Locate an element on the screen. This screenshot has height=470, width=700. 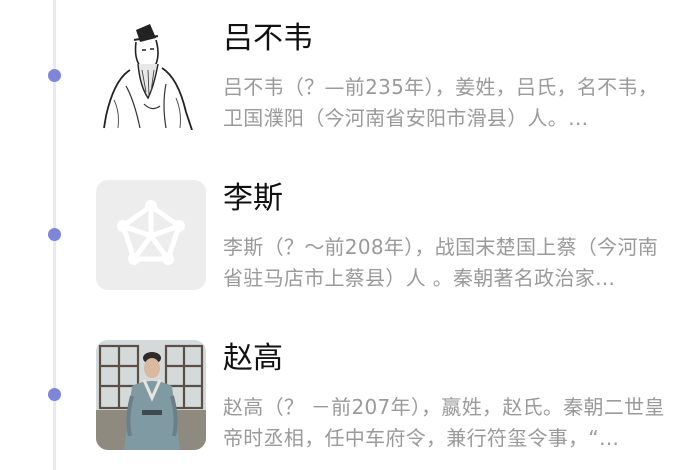
placeholder-image is located at coordinates (151, 235).